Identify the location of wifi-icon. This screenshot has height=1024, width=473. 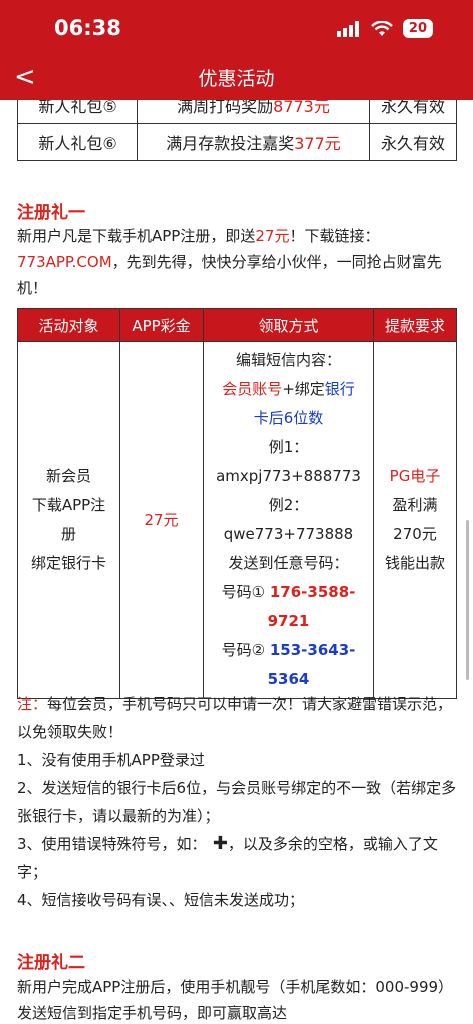
(382, 28).